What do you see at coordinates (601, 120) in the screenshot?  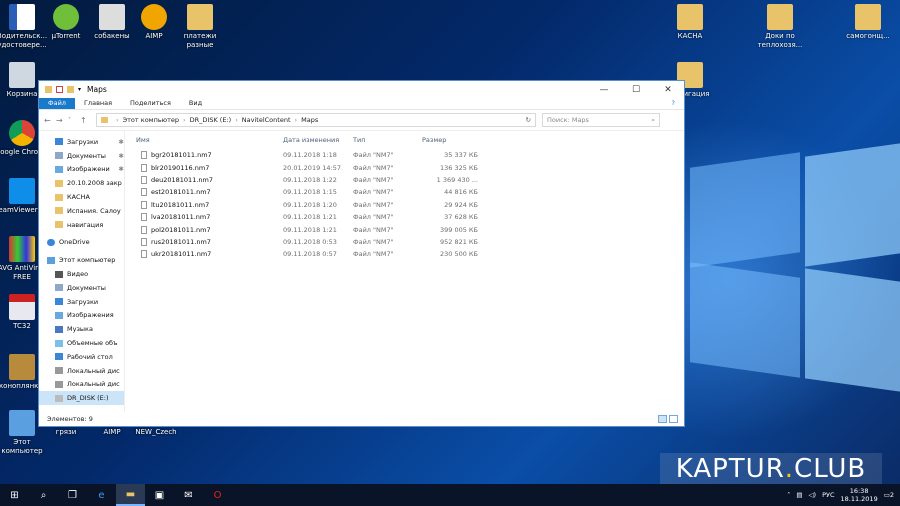 I see `search-input: Поиск: Maps ⌕` at bounding box center [601, 120].